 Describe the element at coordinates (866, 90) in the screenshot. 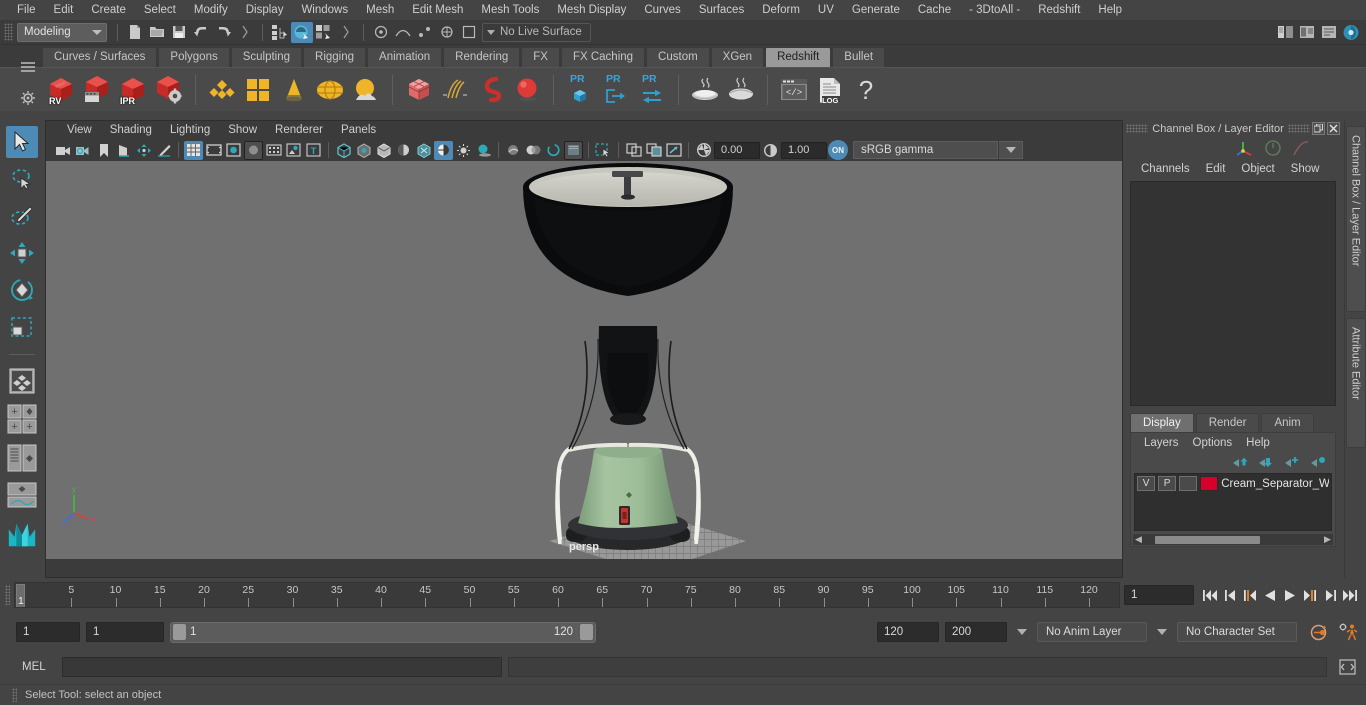

I see `shelf-button-redshift-help: ?` at that location.